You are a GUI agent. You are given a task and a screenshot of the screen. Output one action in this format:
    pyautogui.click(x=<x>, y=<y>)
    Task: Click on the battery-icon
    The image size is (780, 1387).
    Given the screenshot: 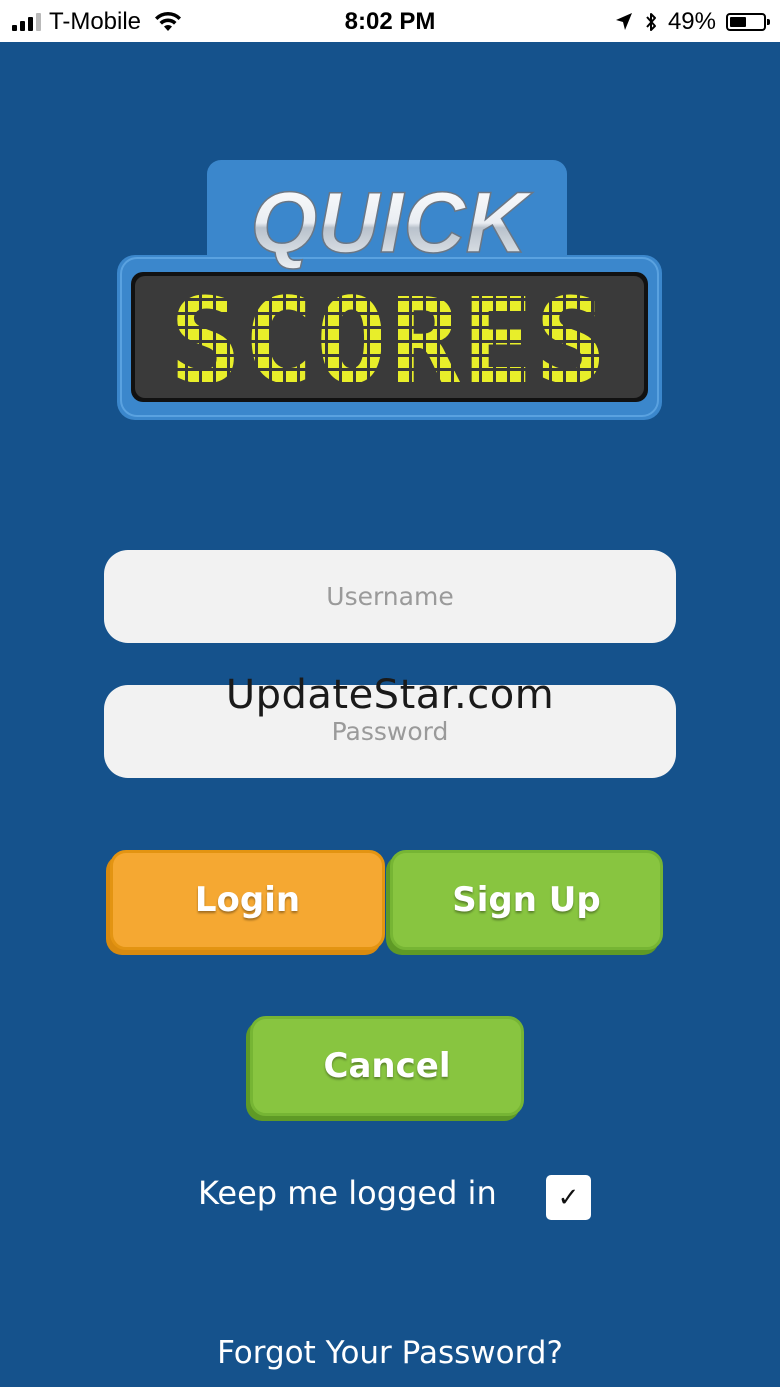 What is the action you would take?
    pyautogui.click(x=748, y=22)
    